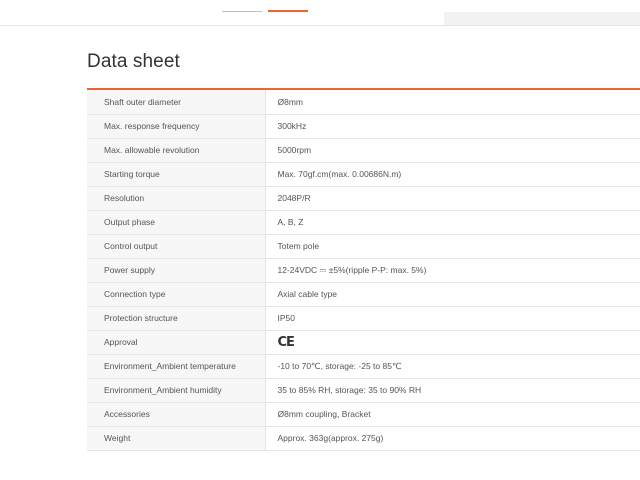 The image size is (640, 480). I want to click on top-navigation-strip, so click(320, 13).